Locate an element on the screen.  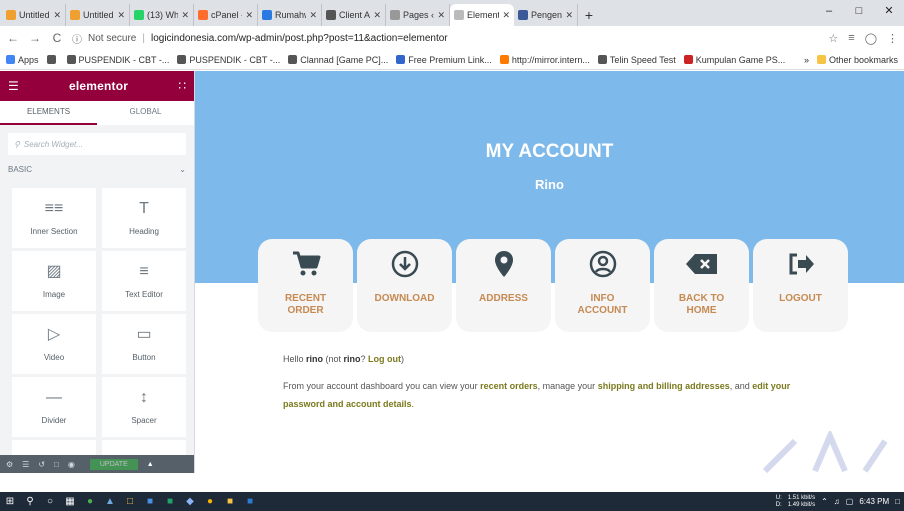
widget-tile: ▨ Image is located at coordinates (54, 281).